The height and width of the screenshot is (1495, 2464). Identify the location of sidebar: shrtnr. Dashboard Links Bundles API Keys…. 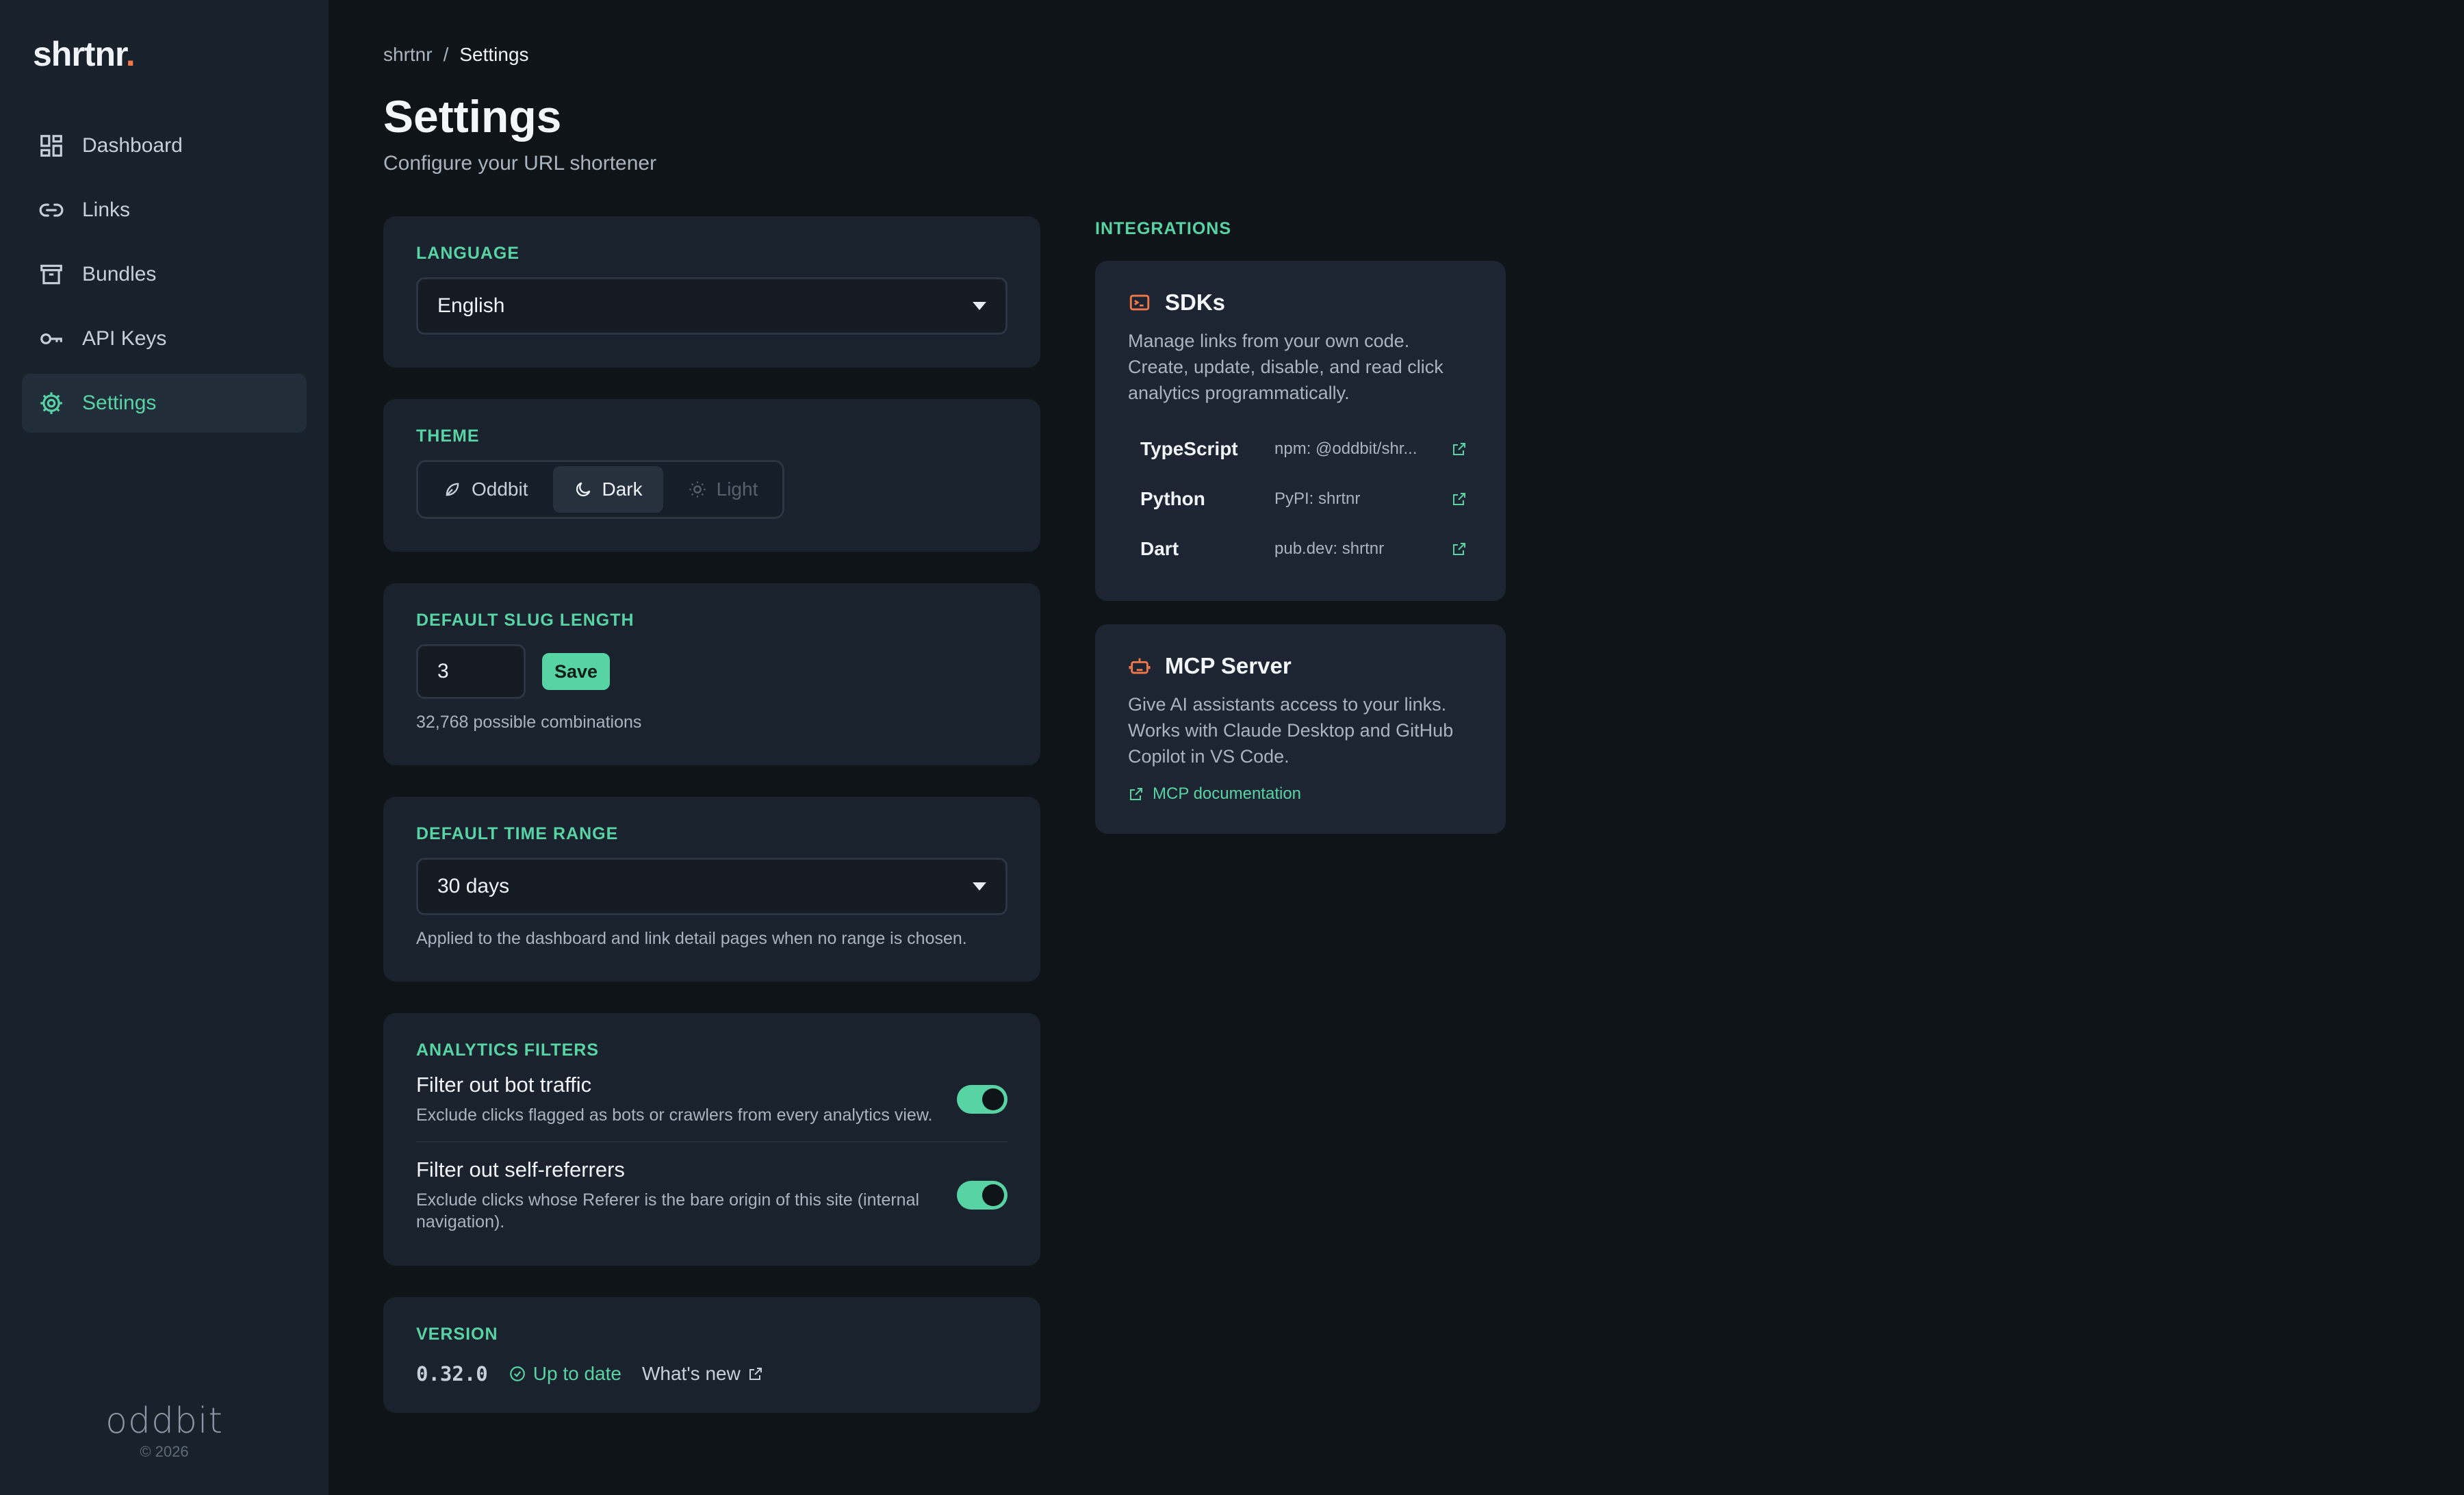
(164, 747).